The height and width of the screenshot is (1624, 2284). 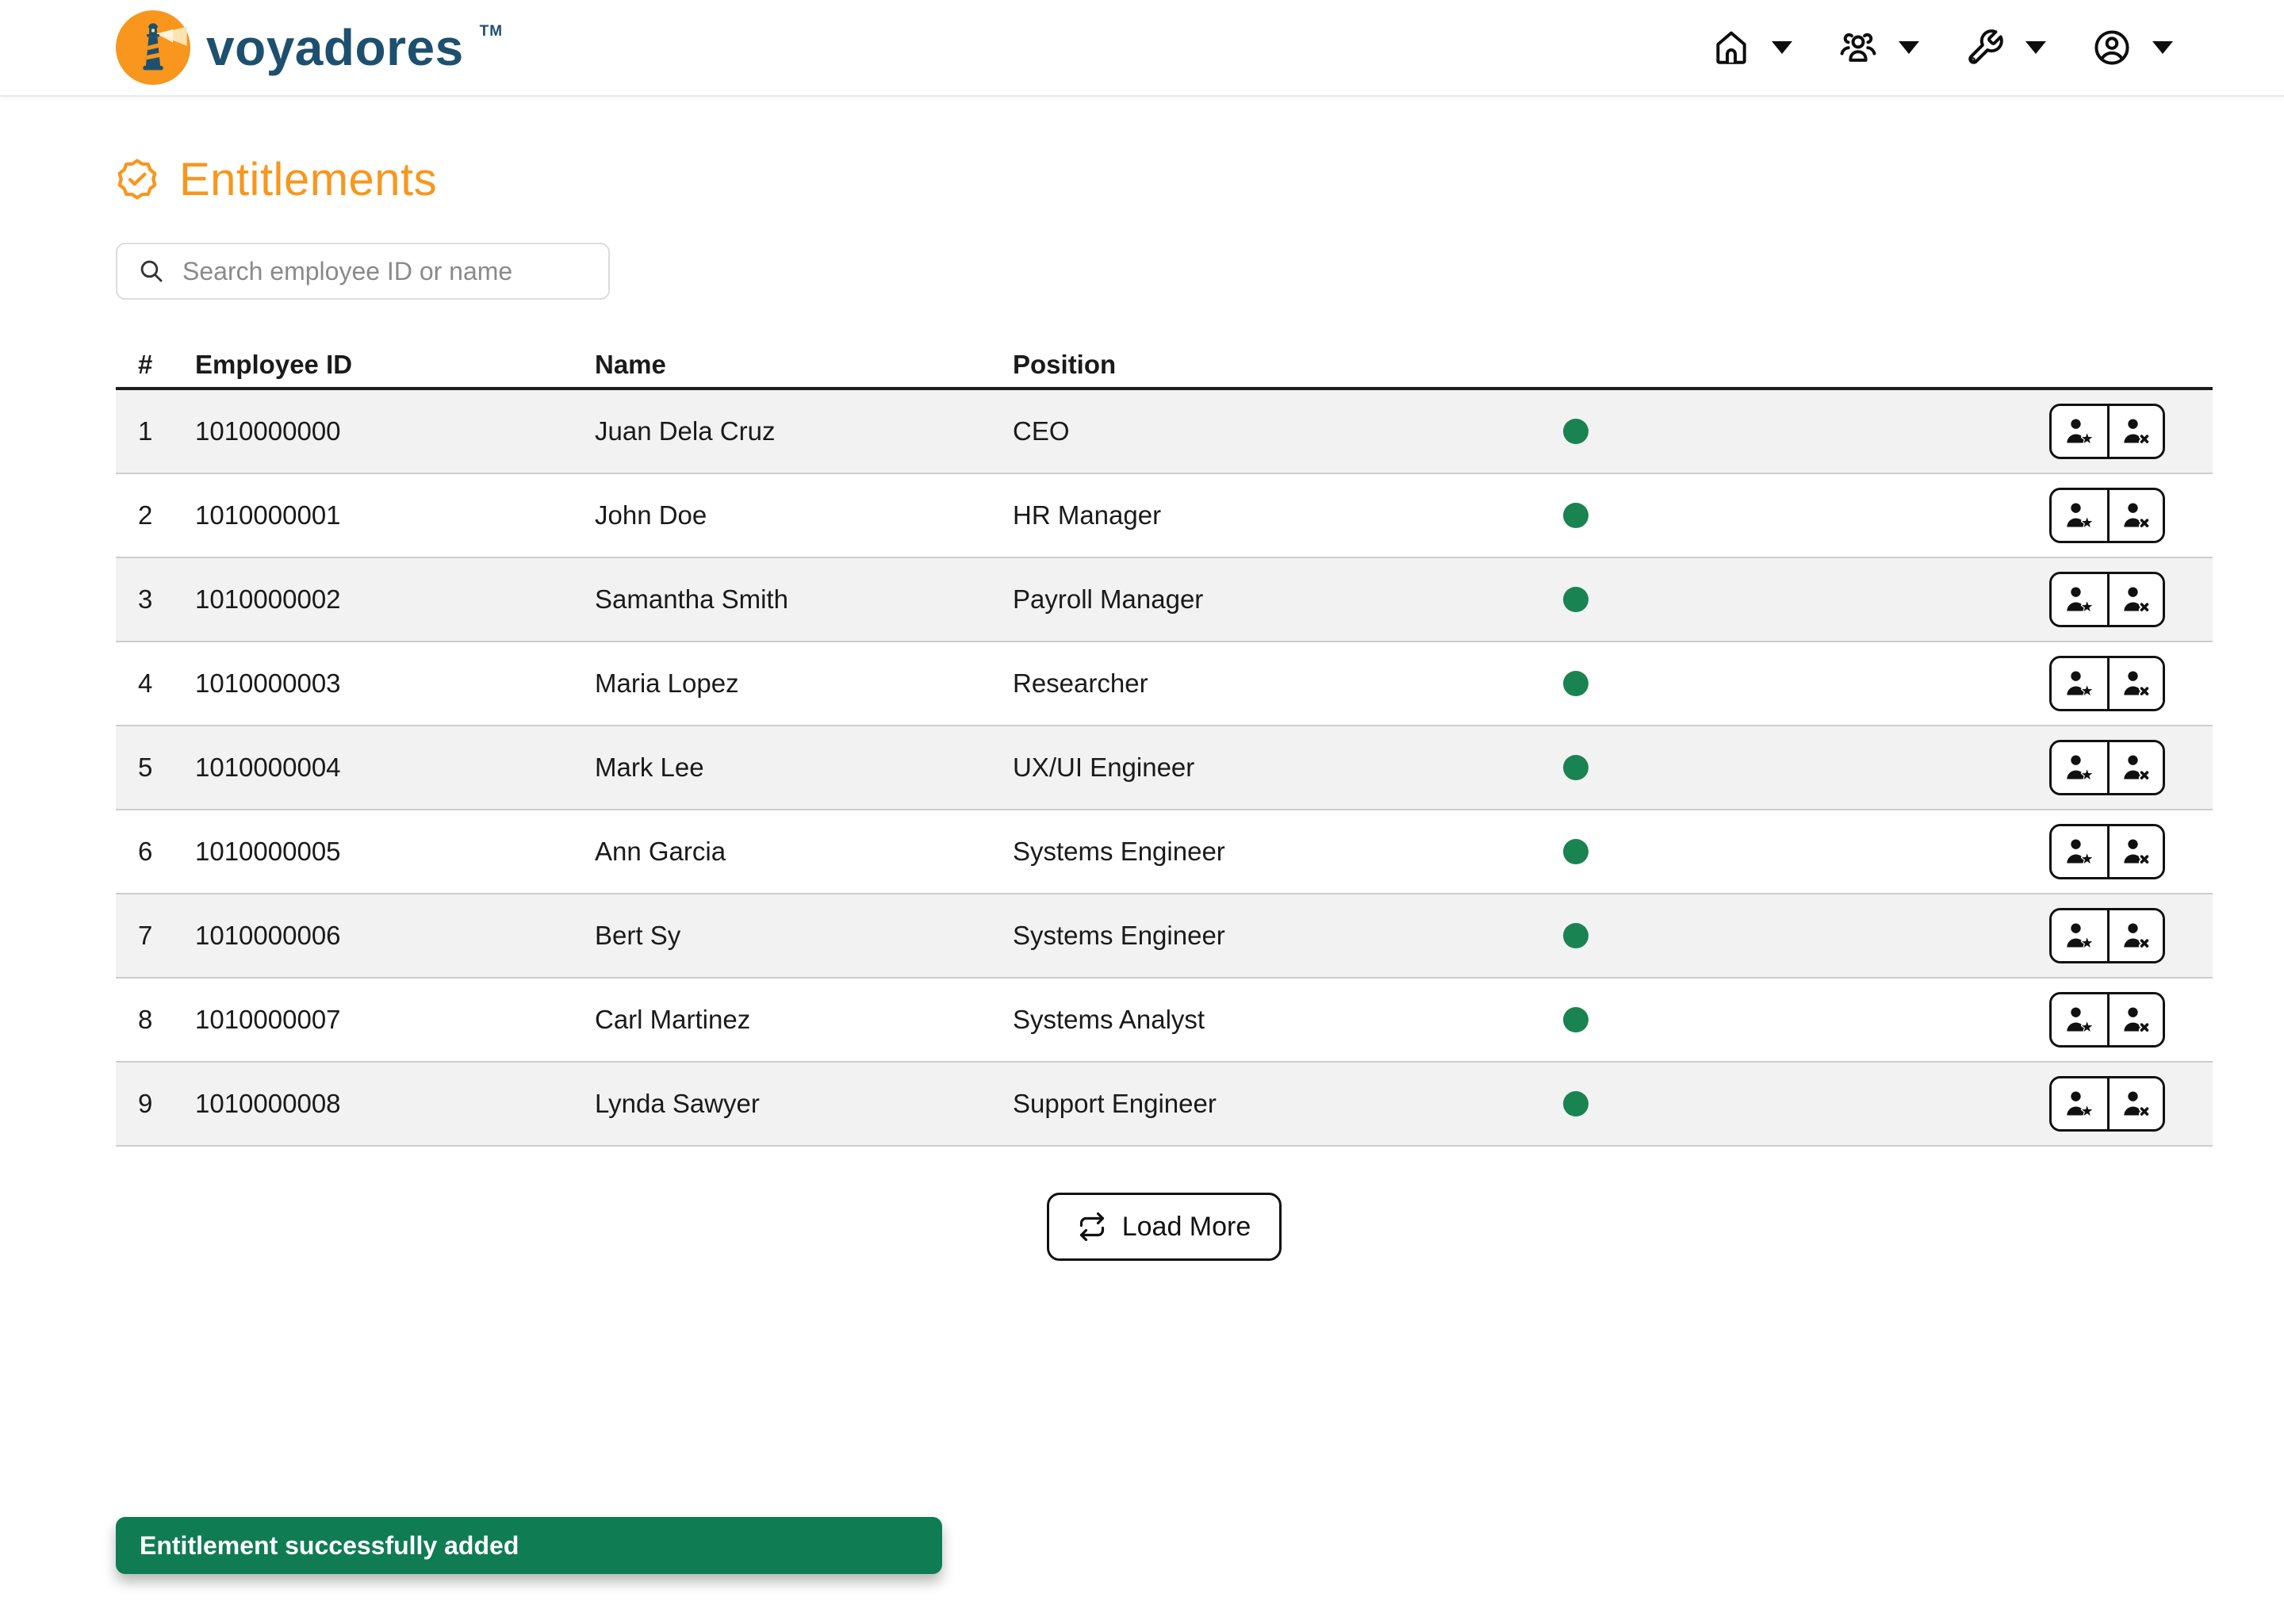 What do you see at coordinates (309, 47) in the screenshot?
I see `brand-logo: voyadores TM` at bounding box center [309, 47].